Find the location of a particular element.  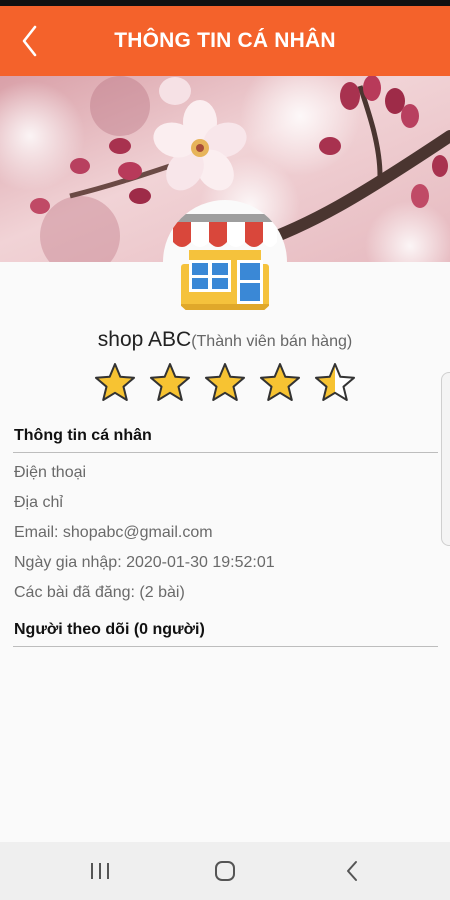

page-title: THÔNG TIN CÁ NHÂN is located at coordinates (225, 40).